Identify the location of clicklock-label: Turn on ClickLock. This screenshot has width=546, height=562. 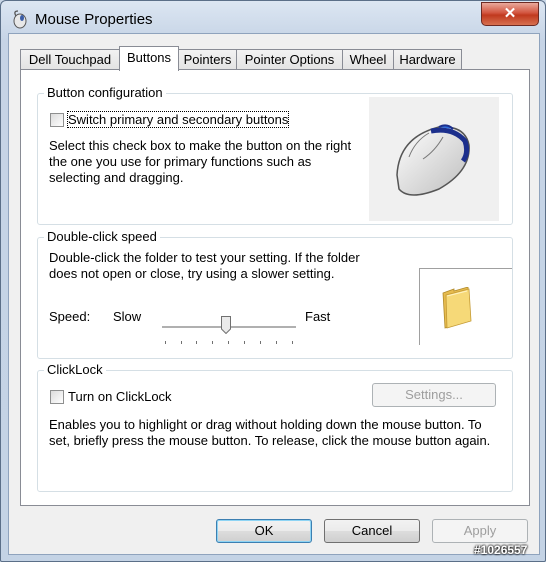
(120, 396).